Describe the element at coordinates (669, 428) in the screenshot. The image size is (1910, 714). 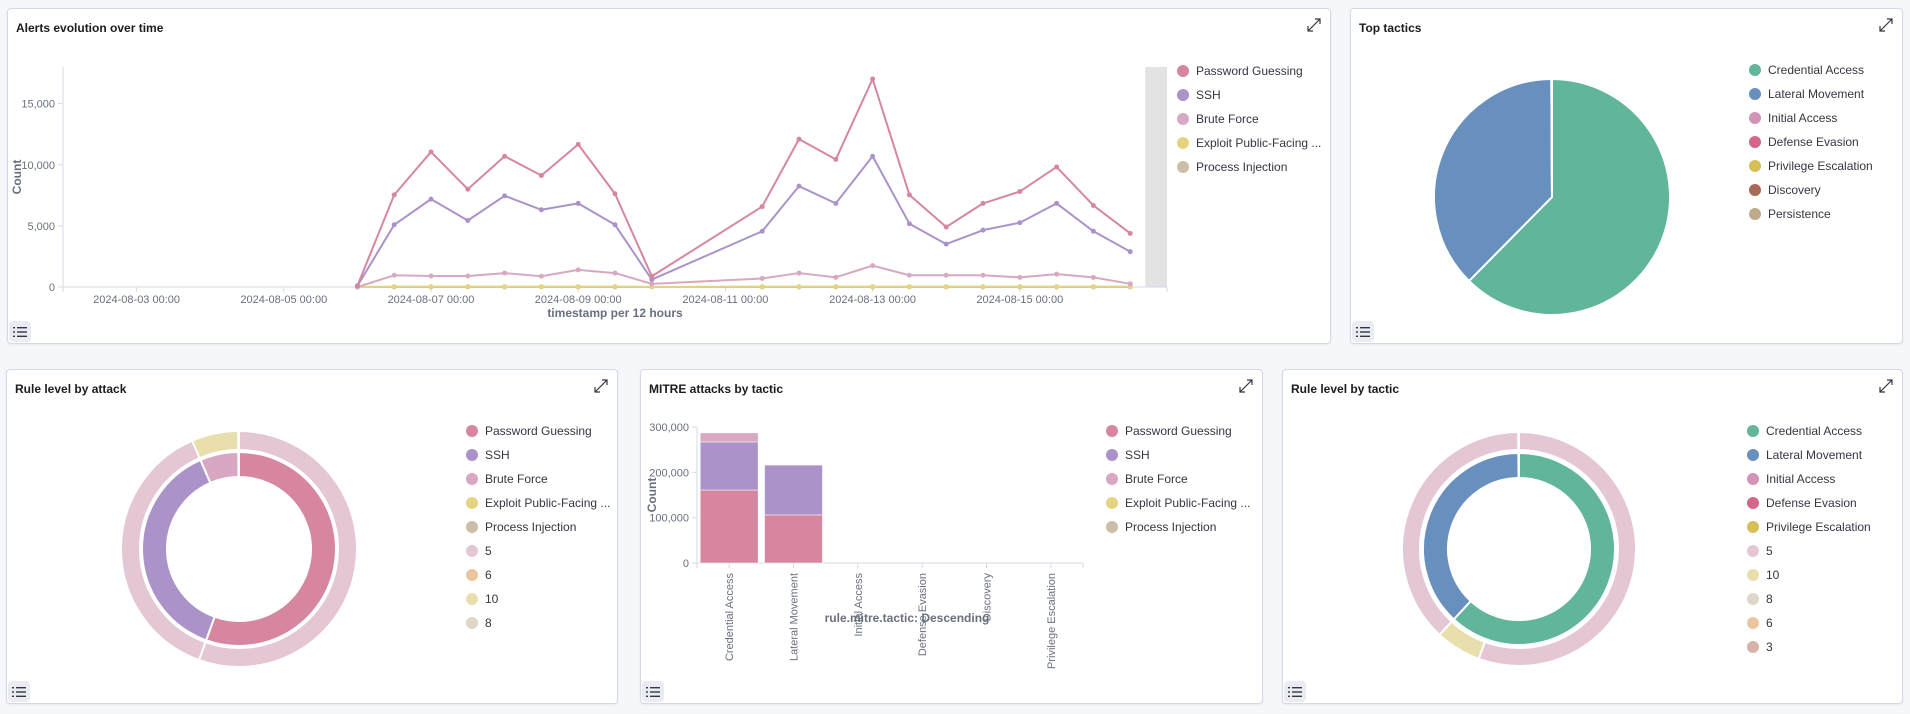
I see `y-tick-label: 300,000` at that location.